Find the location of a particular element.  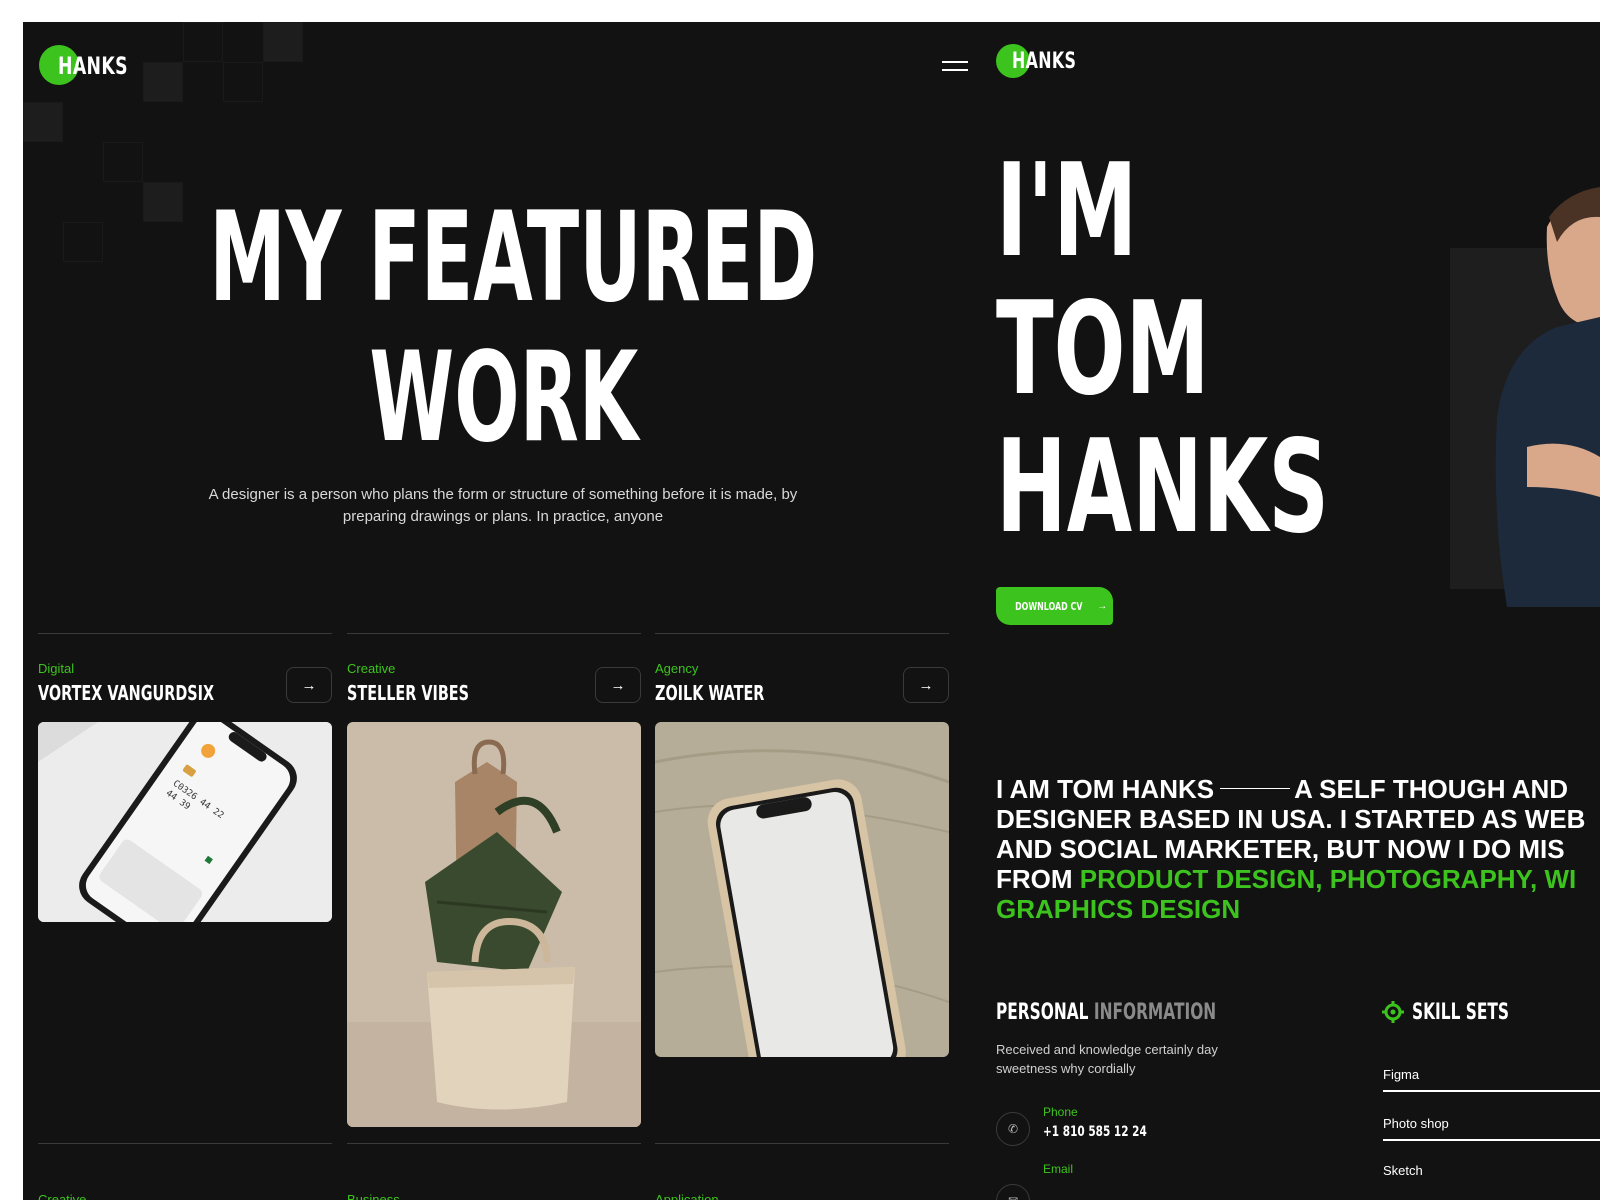

email-icon: ✉ is located at coordinates (1013, 1192).